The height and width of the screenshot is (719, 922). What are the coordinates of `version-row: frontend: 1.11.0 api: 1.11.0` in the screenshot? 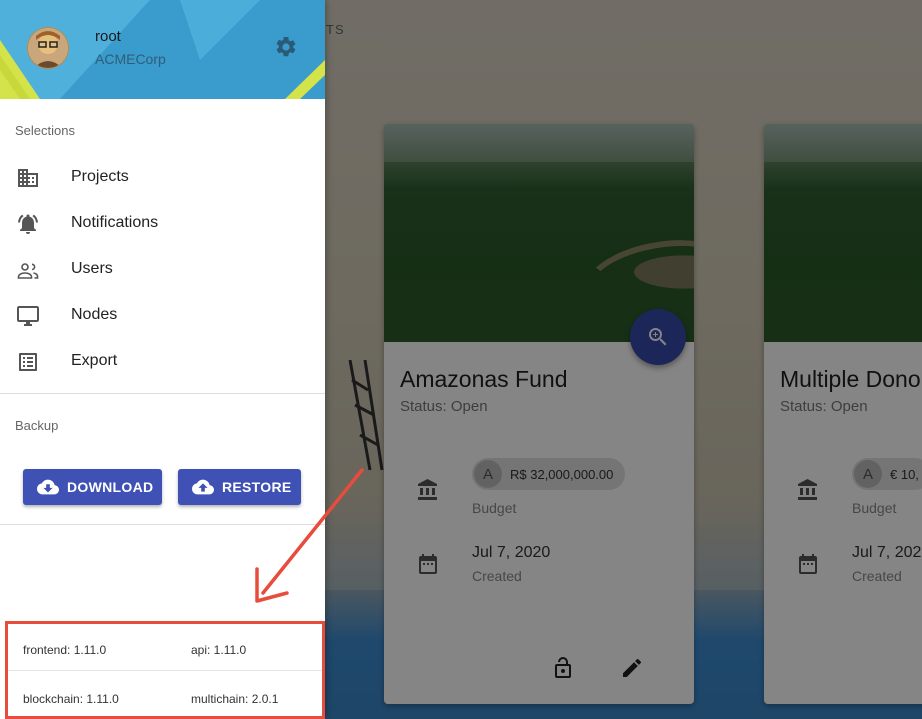 It's located at (165, 647).